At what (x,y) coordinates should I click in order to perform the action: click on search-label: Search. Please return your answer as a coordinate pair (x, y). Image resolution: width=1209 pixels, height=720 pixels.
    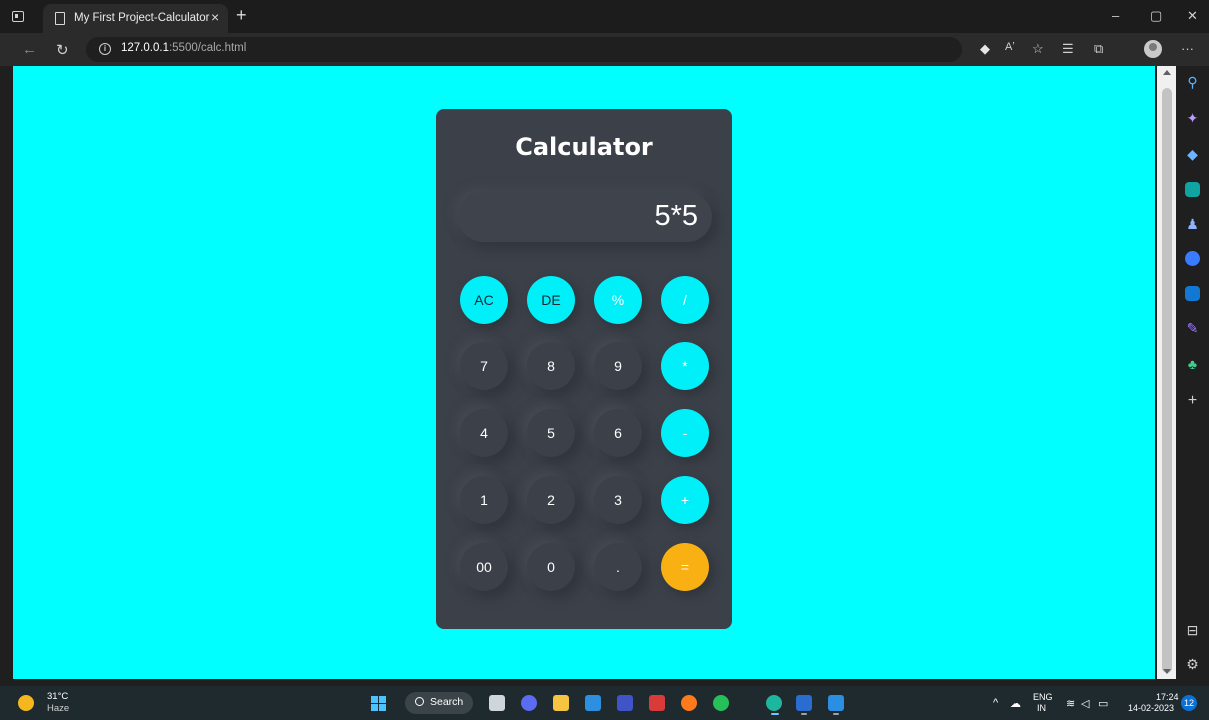
    Looking at the image, I should click on (447, 702).